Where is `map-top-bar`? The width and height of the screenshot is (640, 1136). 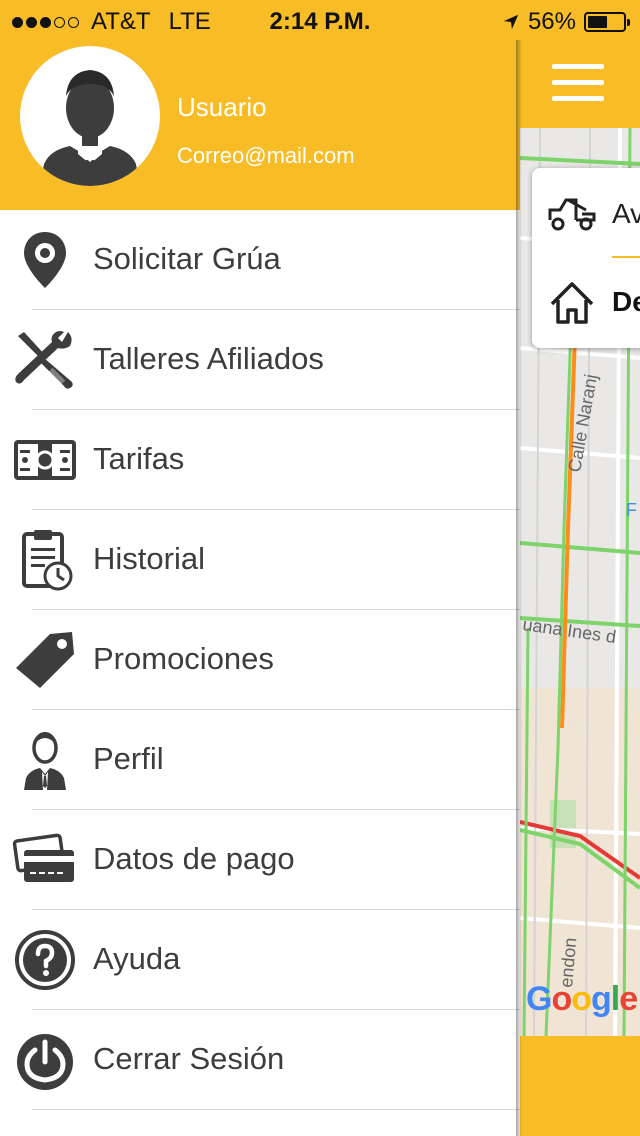 map-top-bar is located at coordinates (580, 84).